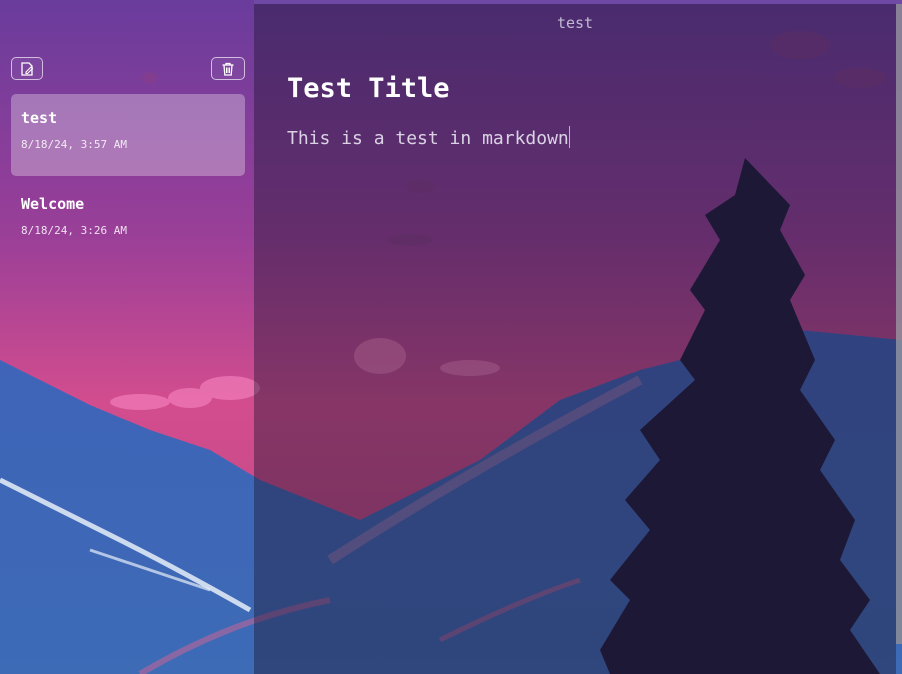  What do you see at coordinates (74, 230) in the screenshot?
I see `note-date: 8/18/24, 3:26 AM` at bounding box center [74, 230].